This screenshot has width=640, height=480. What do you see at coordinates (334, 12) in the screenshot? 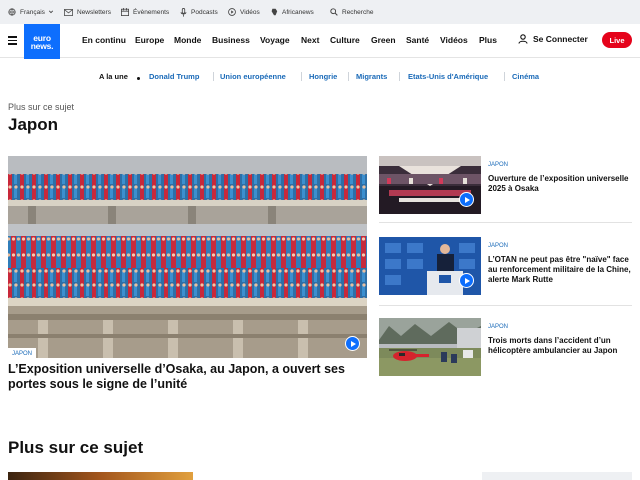
I see `search-icon` at bounding box center [334, 12].